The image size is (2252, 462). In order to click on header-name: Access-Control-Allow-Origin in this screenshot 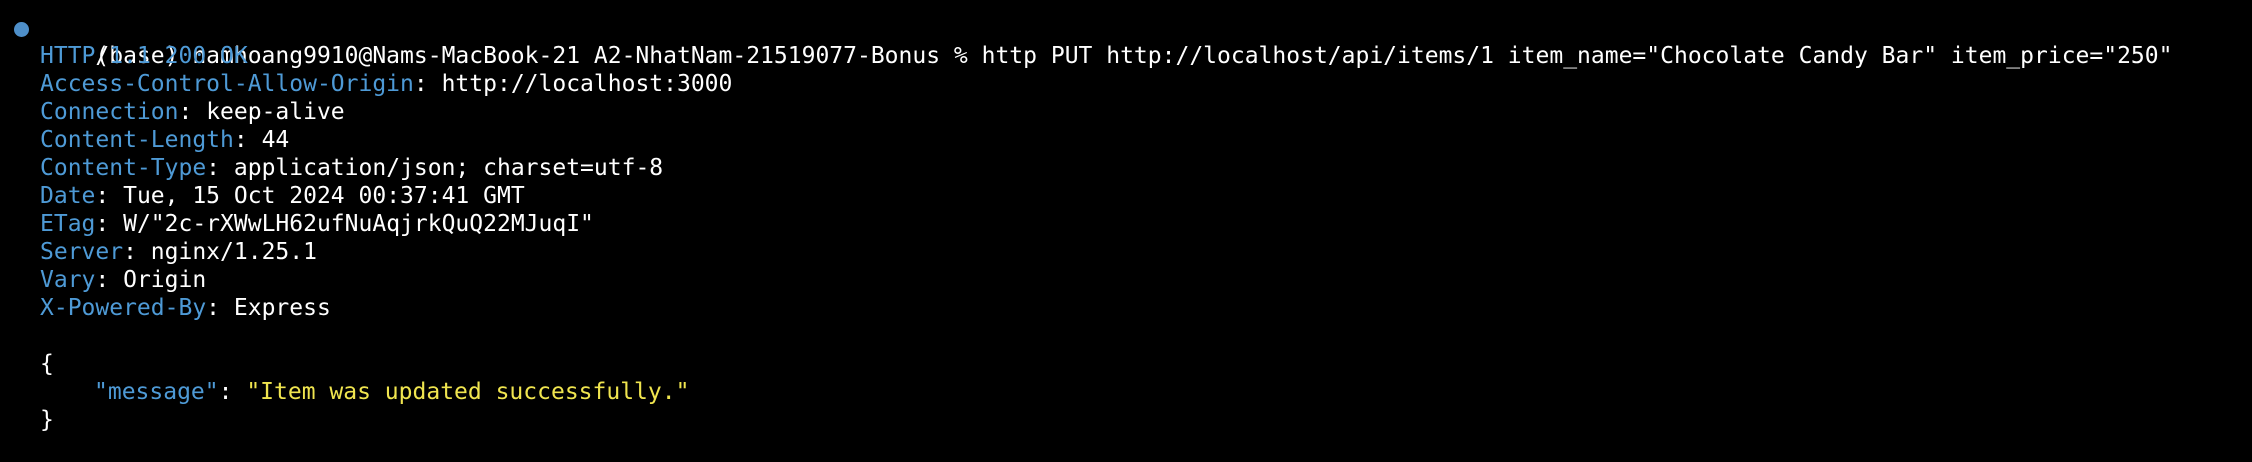, I will do `click(227, 84)`.